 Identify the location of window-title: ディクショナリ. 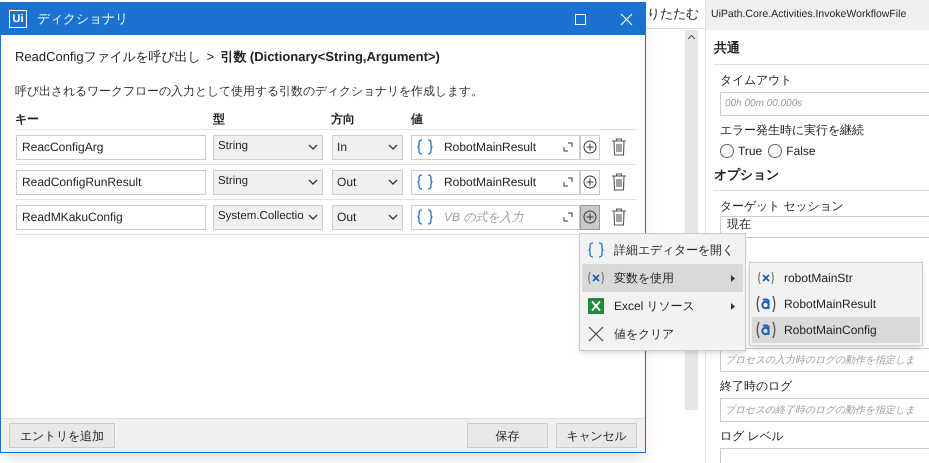
(83, 19).